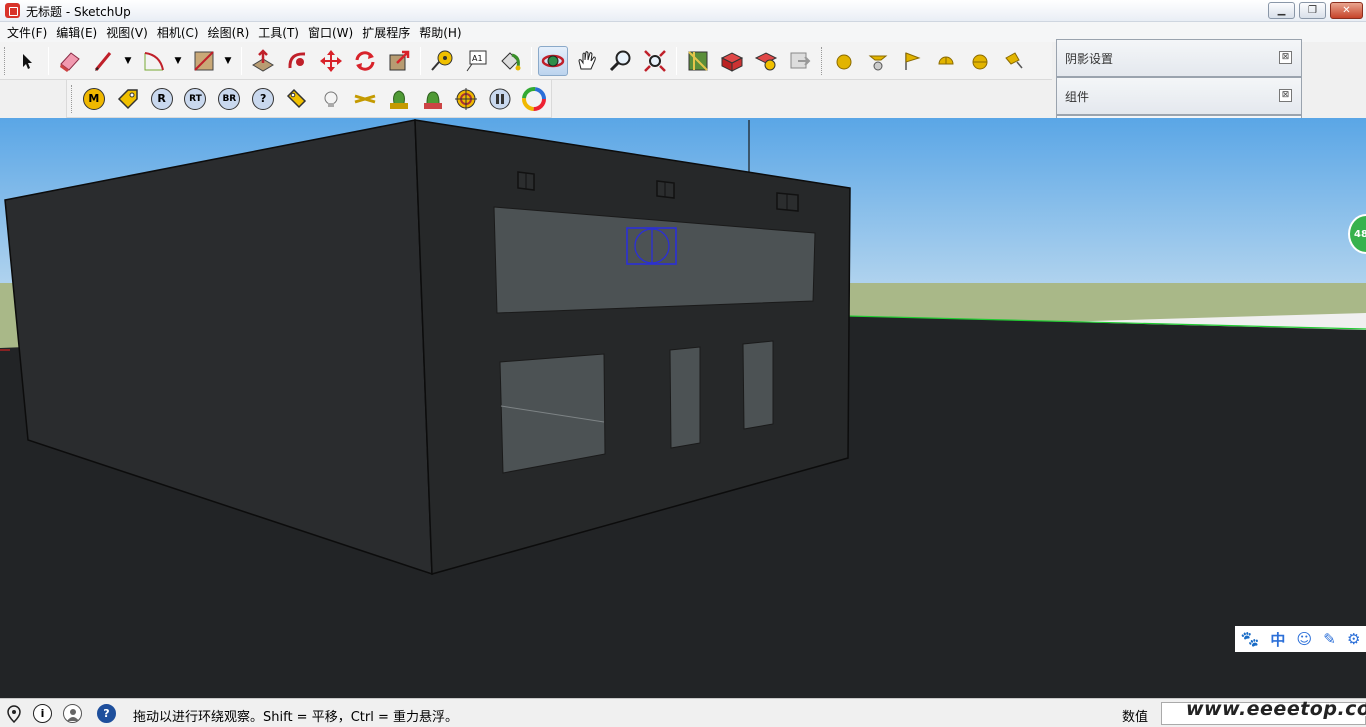 The image size is (1366, 727). Describe the element at coordinates (280, 32) in the screenshot. I see `menu-tools: 工具(T)` at that location.